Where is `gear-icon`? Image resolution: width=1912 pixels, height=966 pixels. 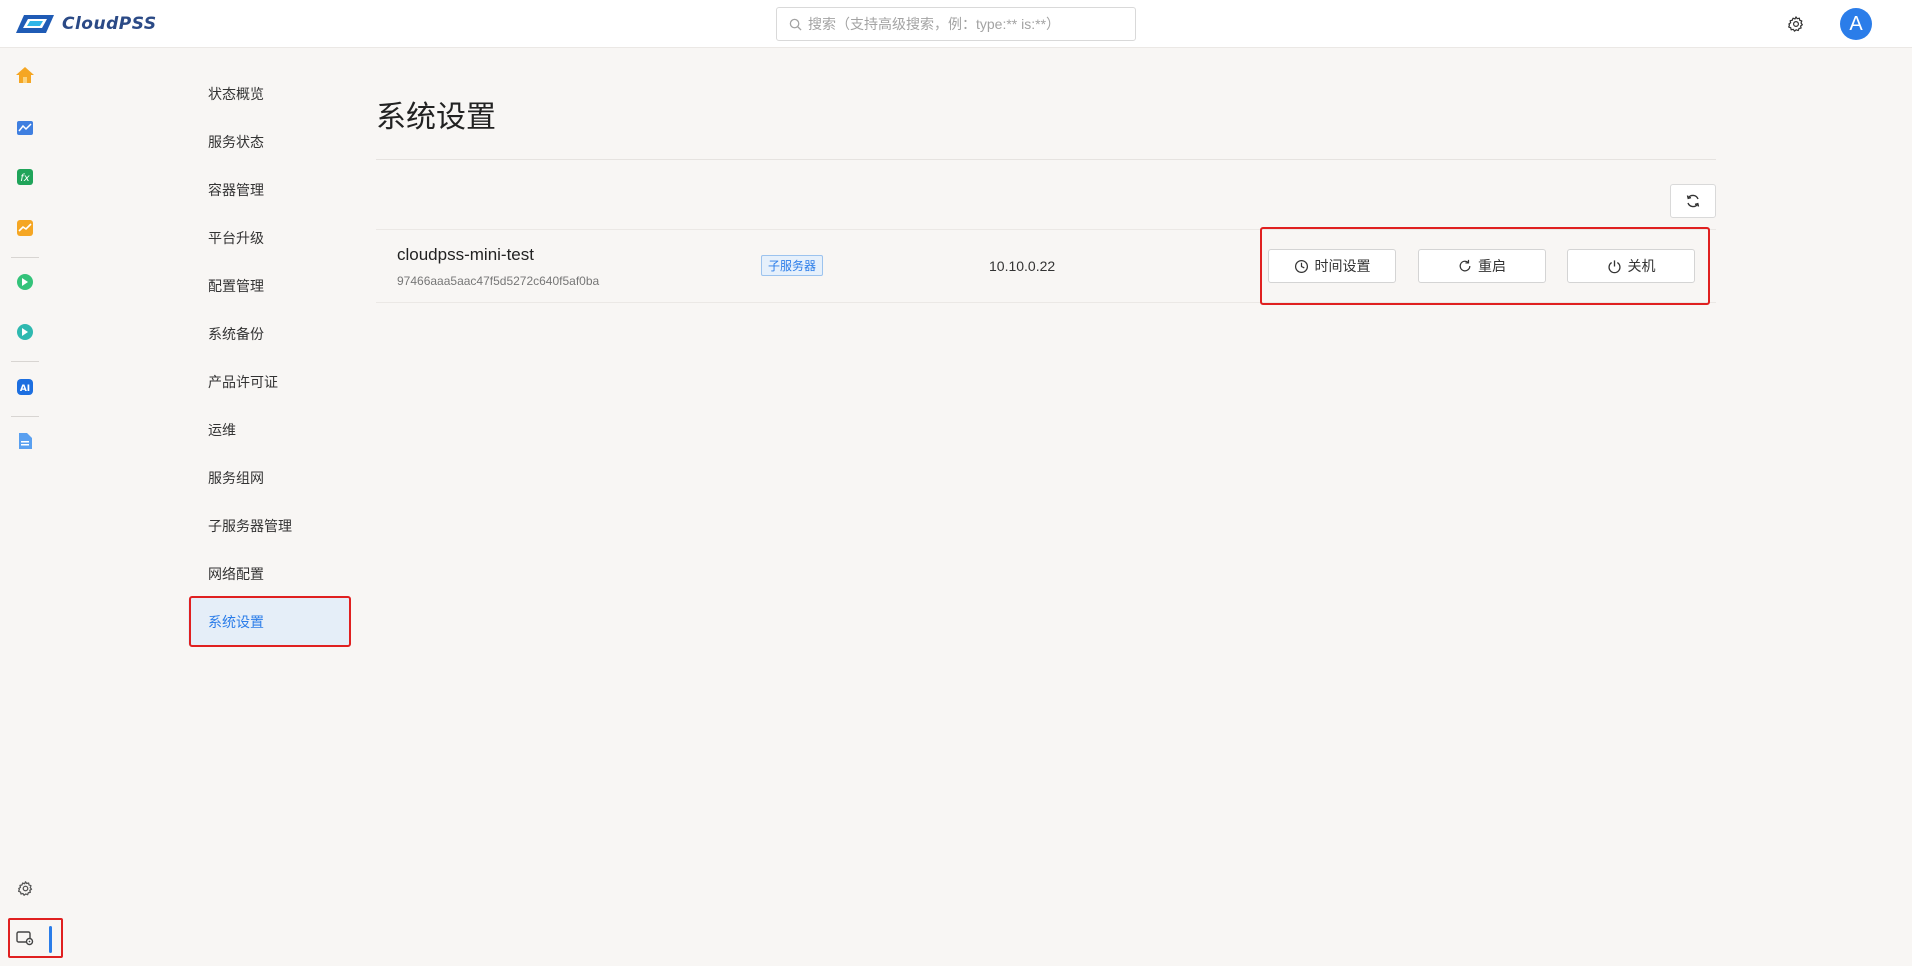 gear-icon is located at coordinates (1796, 24).